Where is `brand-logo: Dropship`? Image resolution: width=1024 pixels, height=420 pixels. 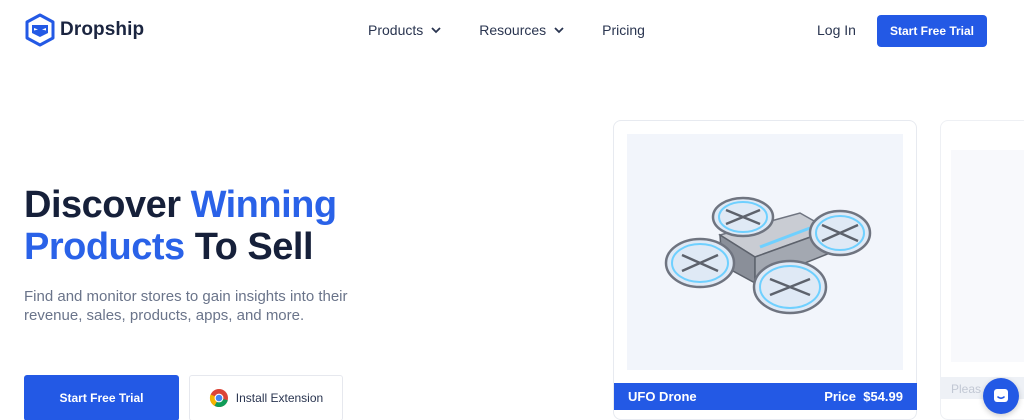
brand-logo: Dropship is located at coordinates (84, 30).